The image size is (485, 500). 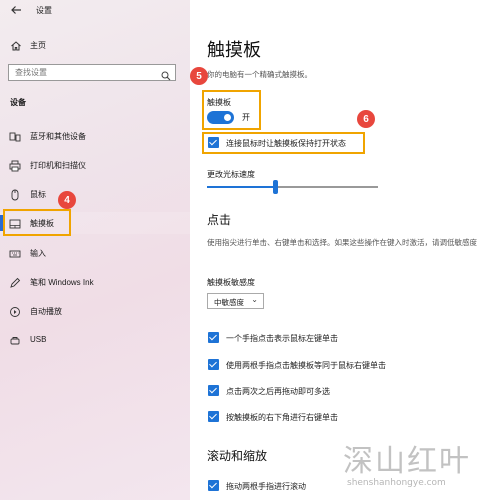 I want to click on sidebar-item-home: 主页, so click(x=95, y=46).